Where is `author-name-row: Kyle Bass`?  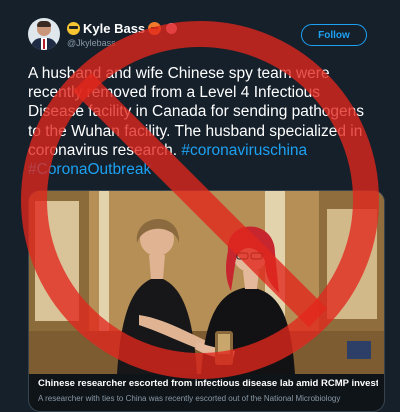
author-name-row: Kyle Bass is located at coordinates (122, 28).